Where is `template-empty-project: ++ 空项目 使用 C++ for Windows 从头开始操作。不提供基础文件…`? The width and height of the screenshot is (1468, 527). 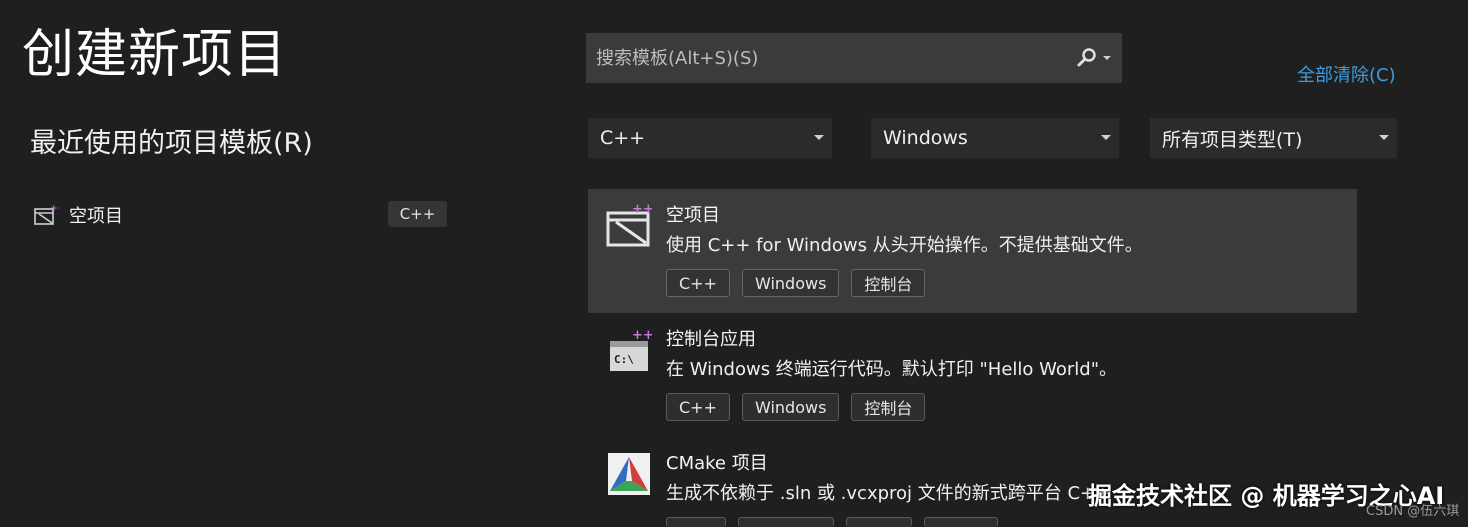 template-empty-project: ++ 空项目 使用 C++ for Windows 从头开始操作。不提供基础文件… is located at coordinates (972, 251).